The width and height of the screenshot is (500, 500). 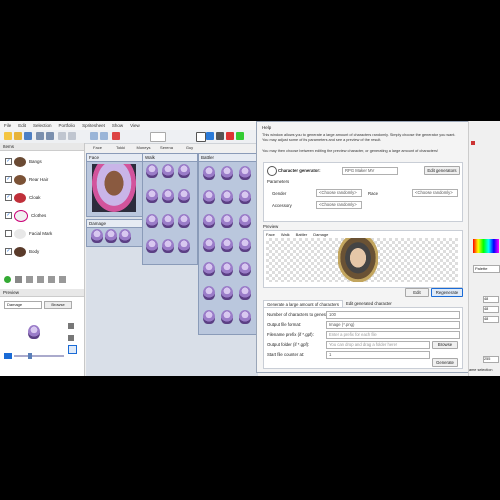 What do you see at coordinates (158, 137) in the screenshot?
I see `zoom-select` at bounding box center [158, 137].